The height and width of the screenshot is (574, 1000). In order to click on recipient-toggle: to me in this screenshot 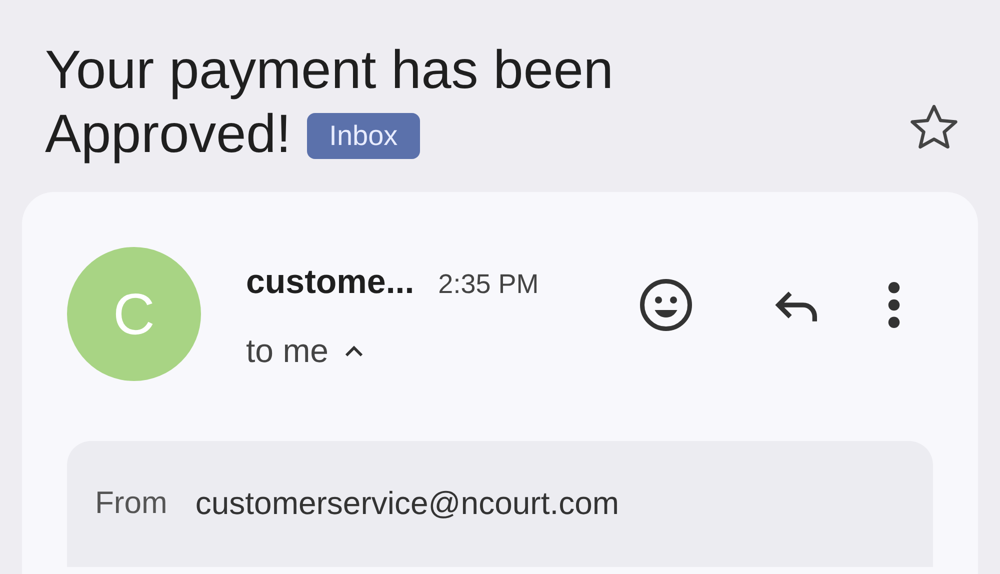, I will do `click(306, 351)`.